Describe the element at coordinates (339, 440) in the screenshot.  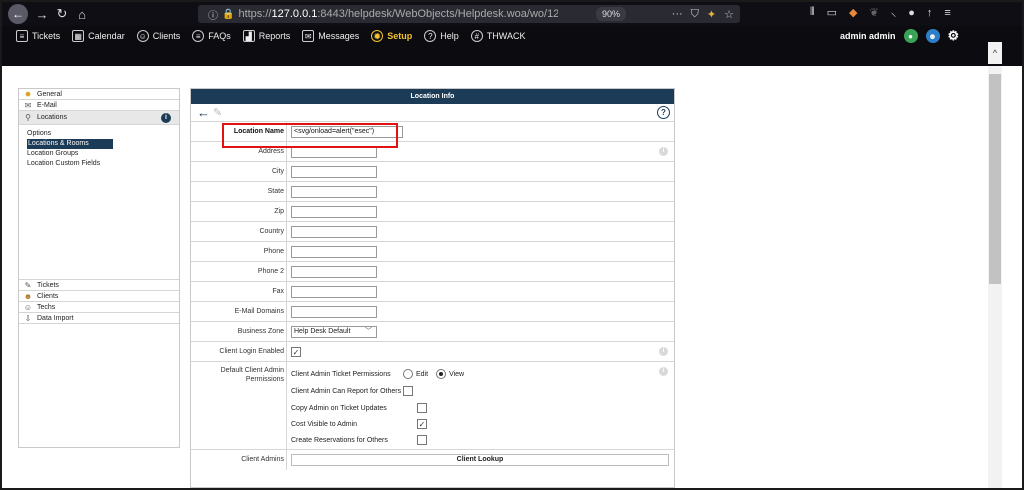
I see `reservations-label: Create Reservations for Others` at that location.